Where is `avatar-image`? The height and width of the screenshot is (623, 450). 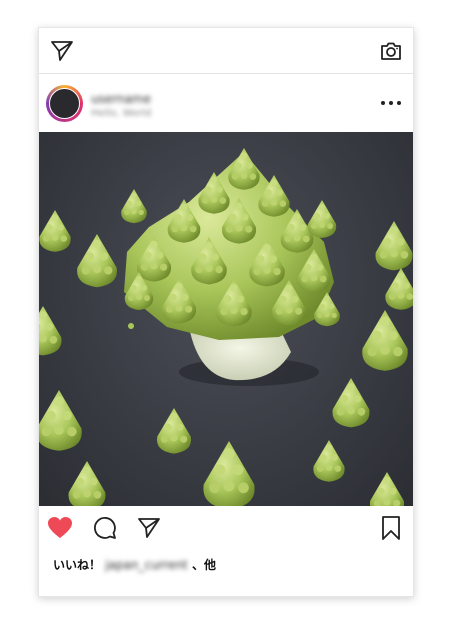
avatar-image is located at coordinates (64, 103).